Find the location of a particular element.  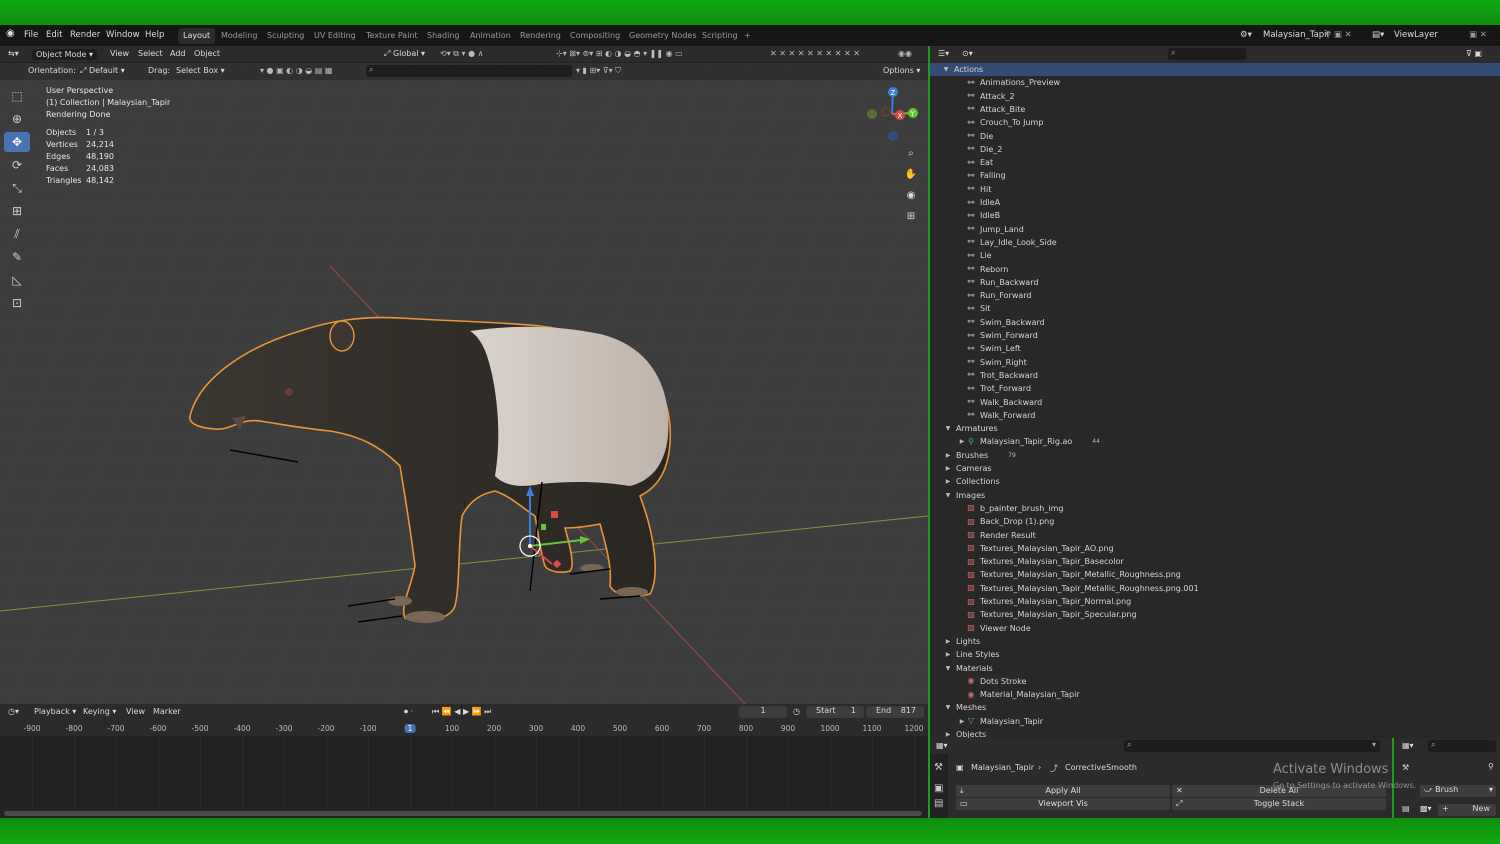

outliner-row: ▨ Viewer Node is located at coordinates (1215, 628).